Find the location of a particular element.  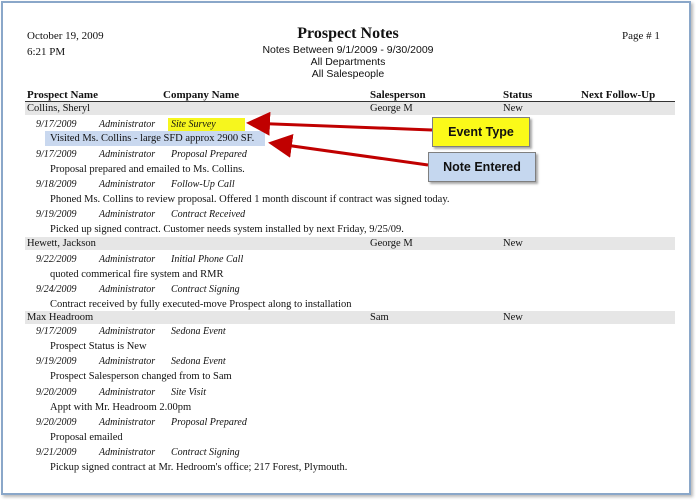

event-type-arrow is located at coordinates (339, 123).